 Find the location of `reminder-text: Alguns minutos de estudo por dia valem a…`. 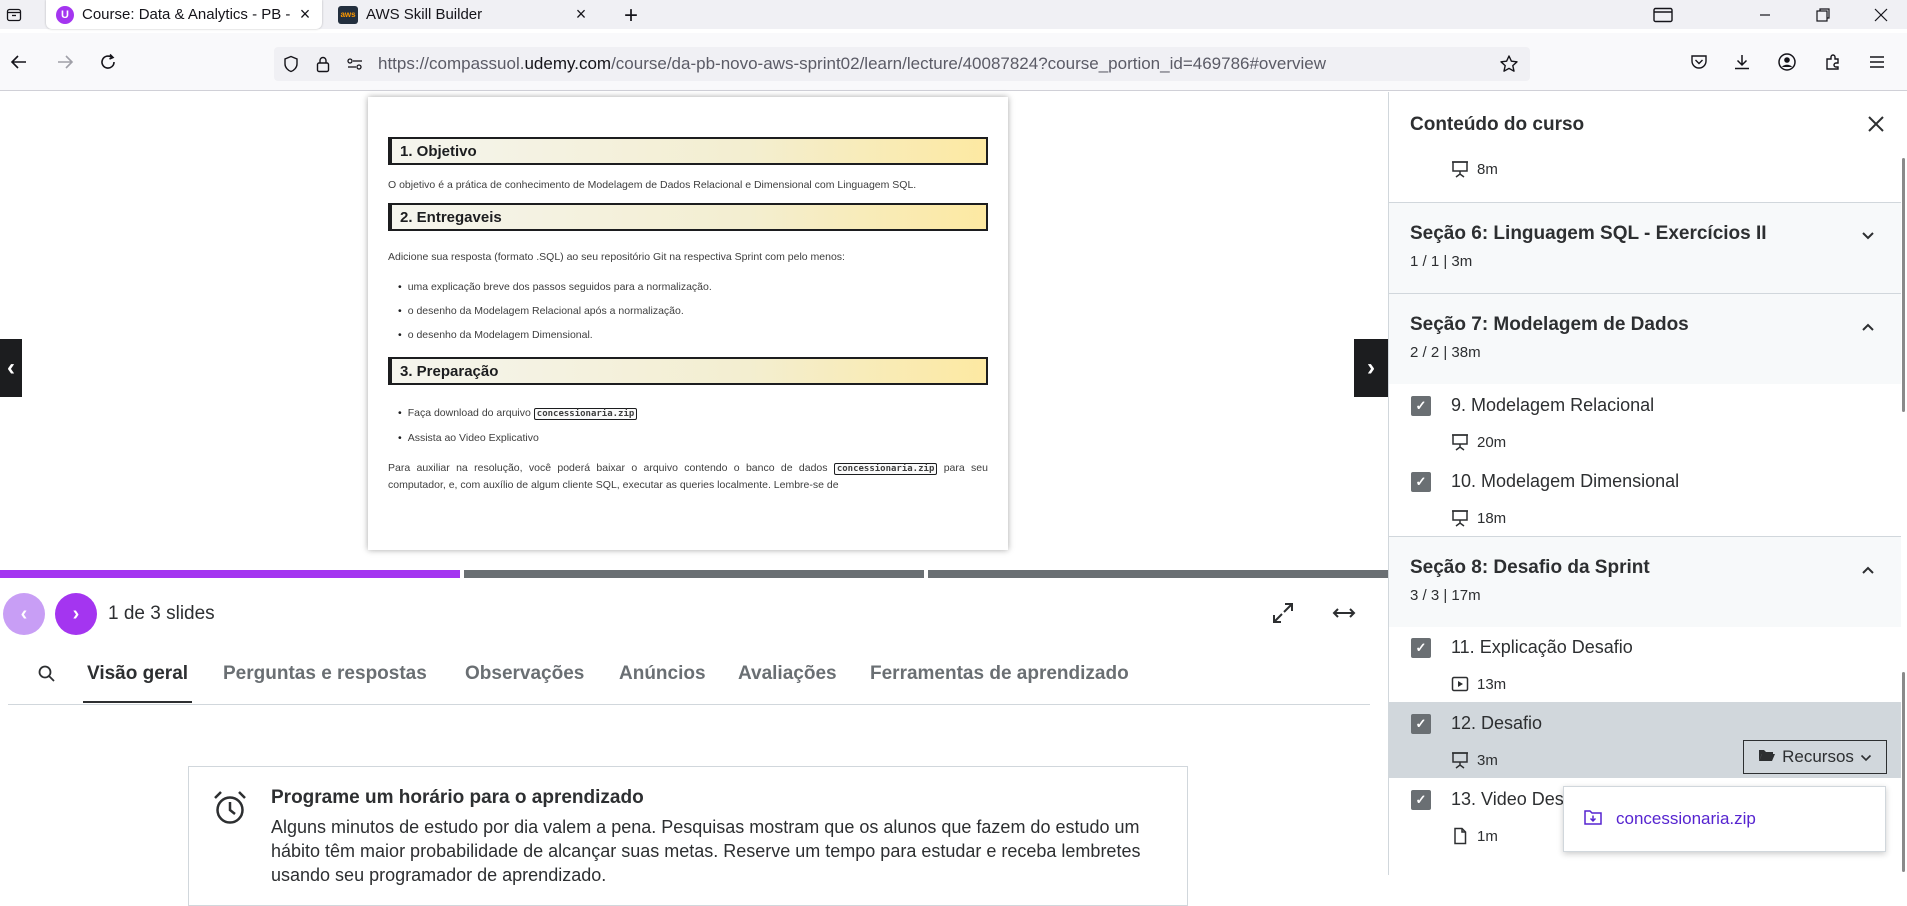

reminder-text: Alguns minutos de estudo por dia valem a… is located at coordinates (706, 851).